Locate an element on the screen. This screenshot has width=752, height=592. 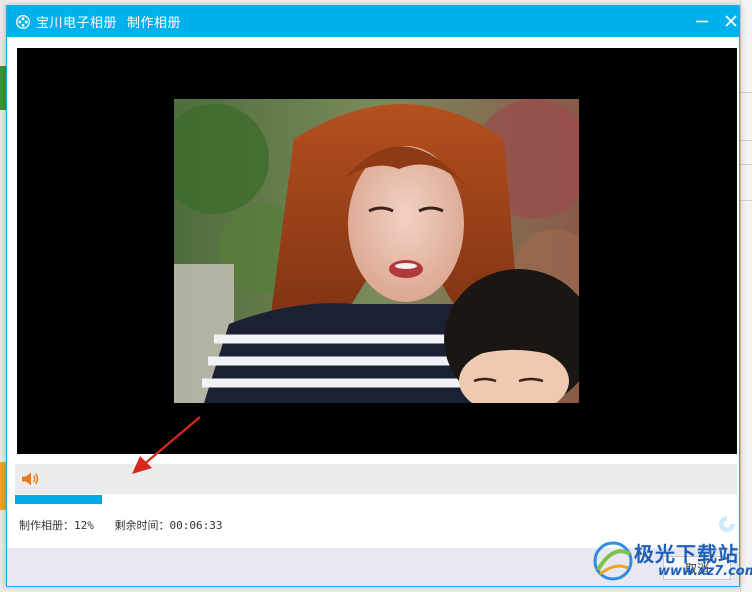
progress-label: 制作相册： is located at coordinates (46, 525).